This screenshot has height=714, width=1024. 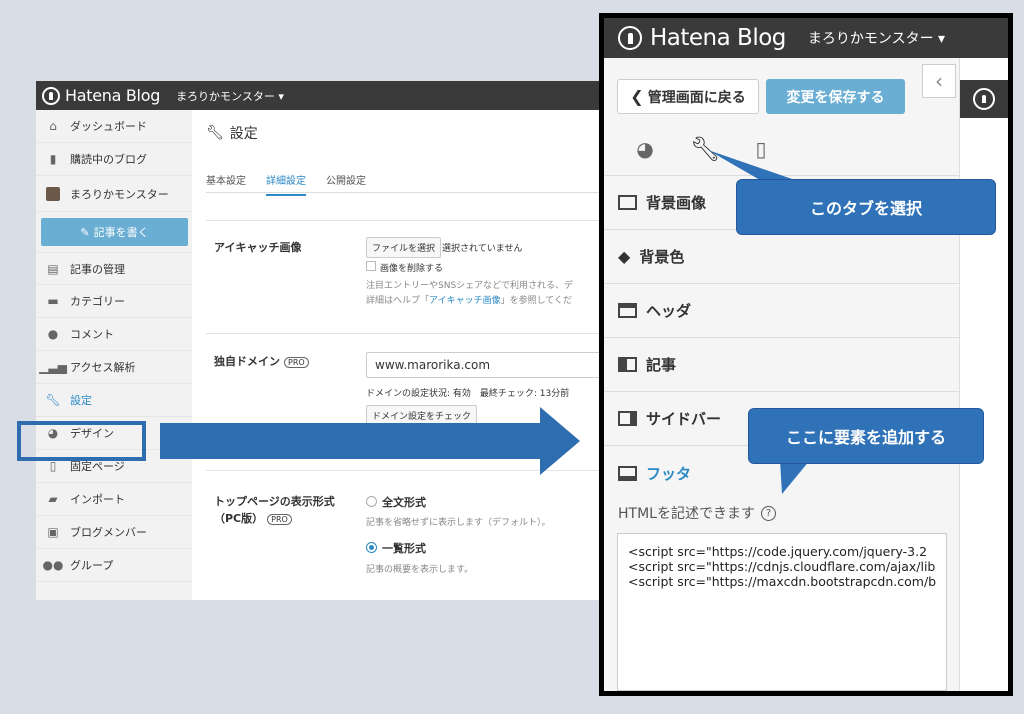 What do you see at coordinates (768, 513) in the screenshot?
I see `help-icon: ?` at bounding box center [768, 513].